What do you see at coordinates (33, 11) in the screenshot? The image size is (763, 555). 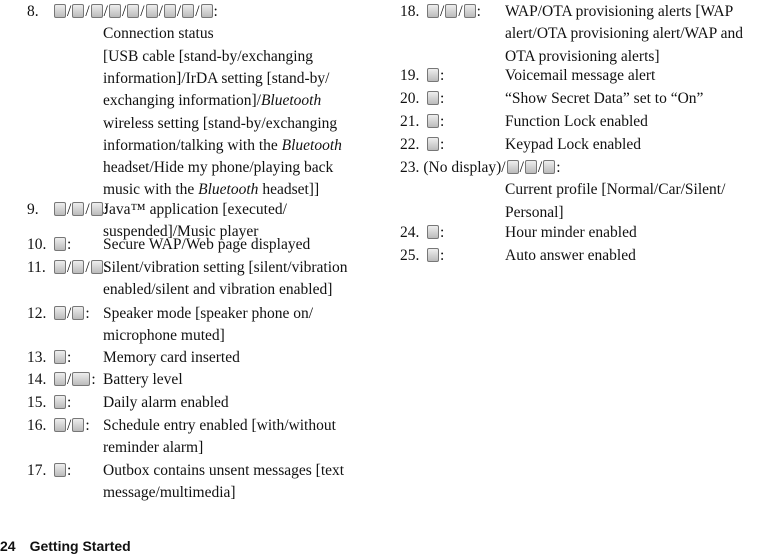 I see `item-number: 8.` at bounding box center [33, 11].